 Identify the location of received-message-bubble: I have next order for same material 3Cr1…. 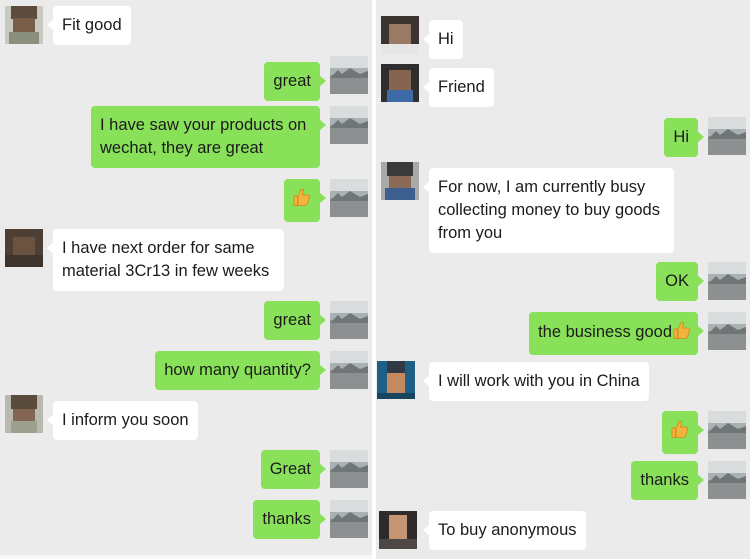
(165, 260).